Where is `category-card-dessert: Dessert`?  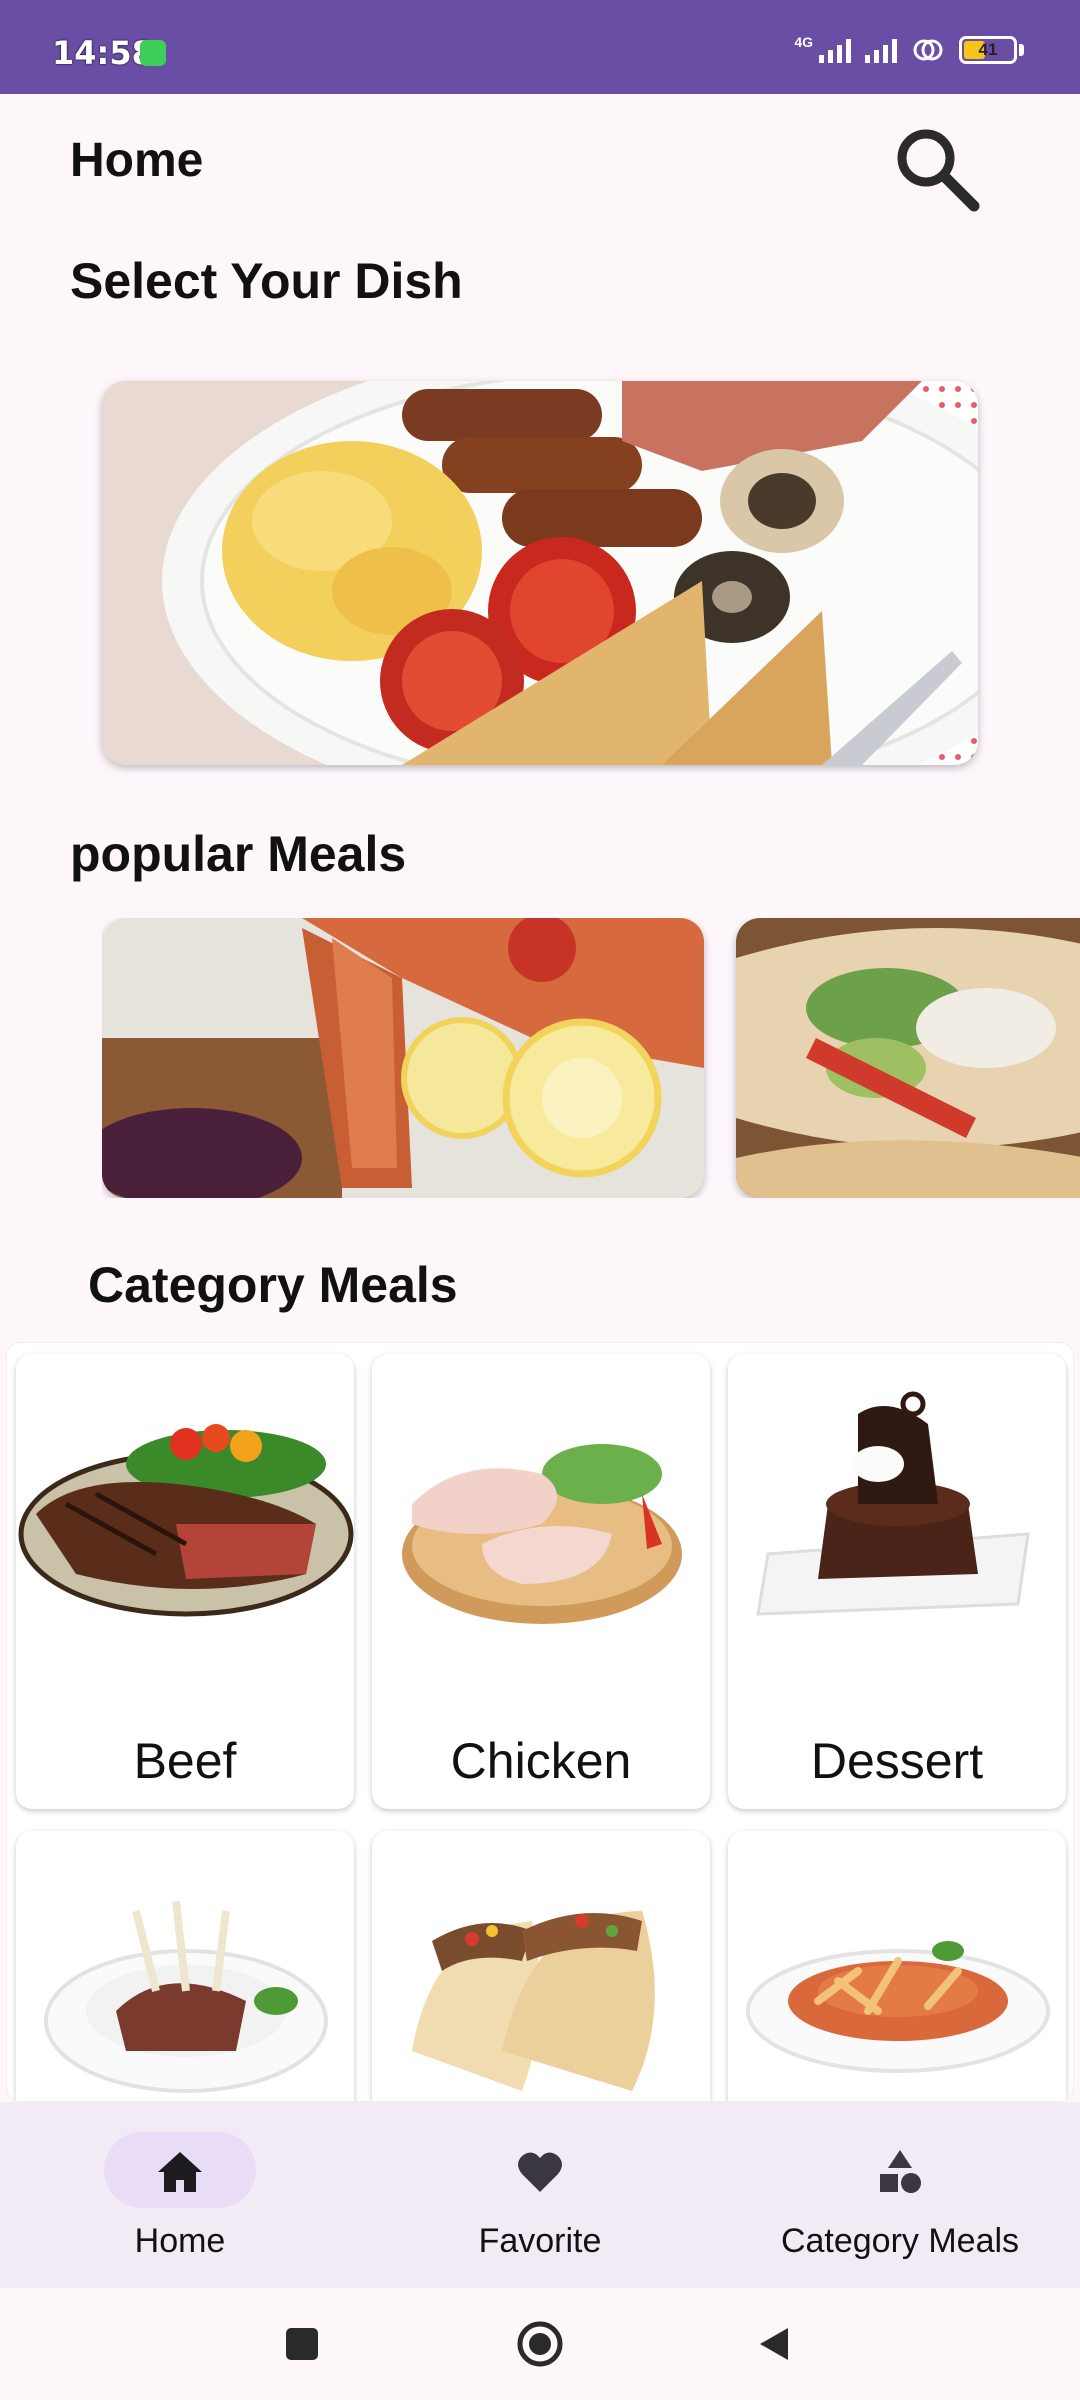 category-card-dessert: Dessert is located at coordinates (897, 1581).